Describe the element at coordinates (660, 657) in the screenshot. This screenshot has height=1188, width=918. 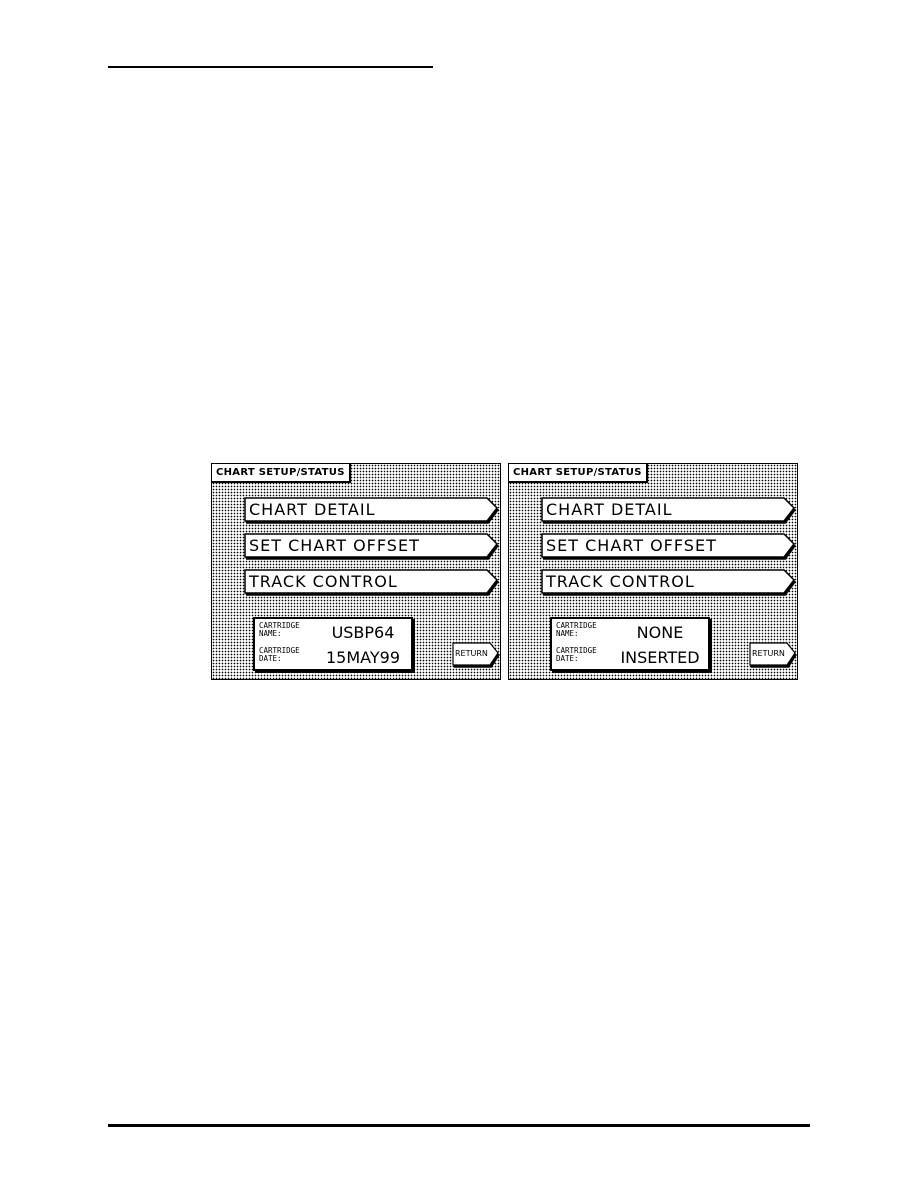
I see `cartridge-date-value: INSERTED` at that location.